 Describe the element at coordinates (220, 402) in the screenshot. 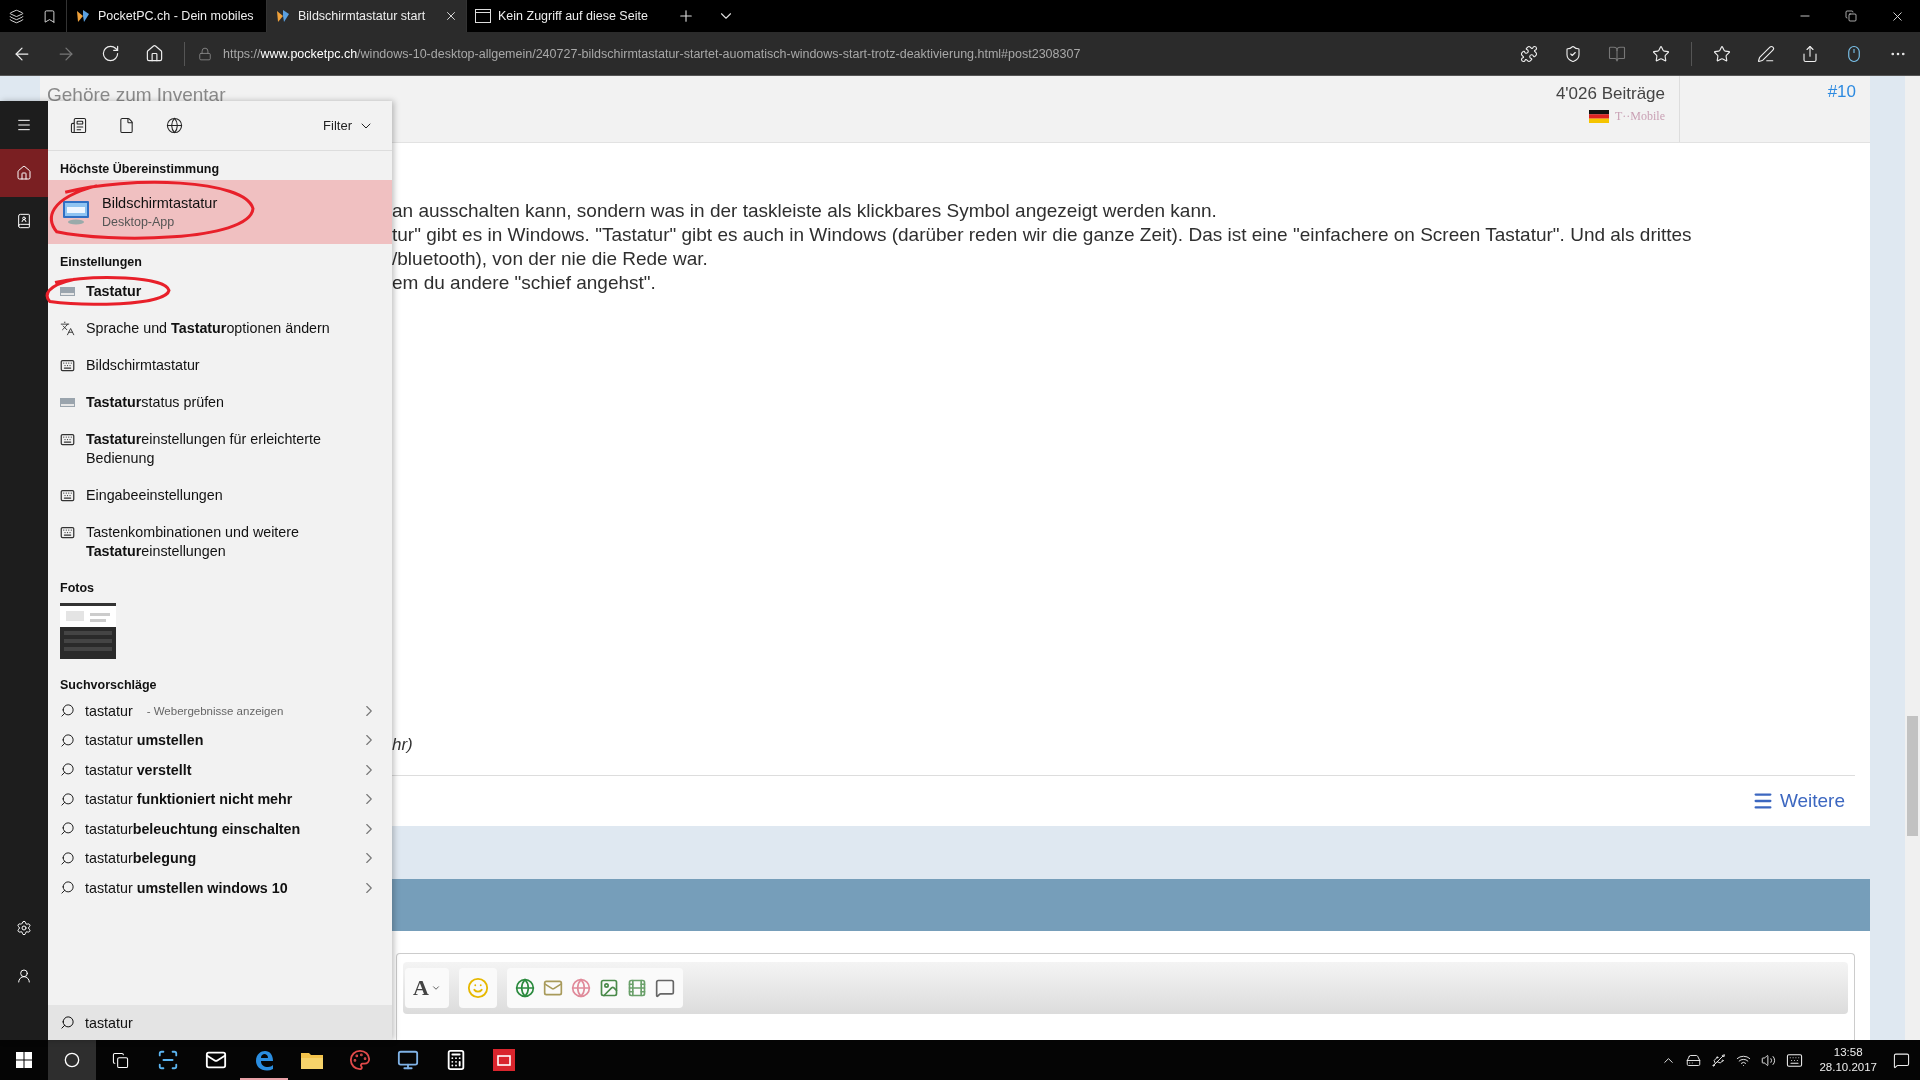

I see `settings-result: Tastaturstatus prüfen` at that location.